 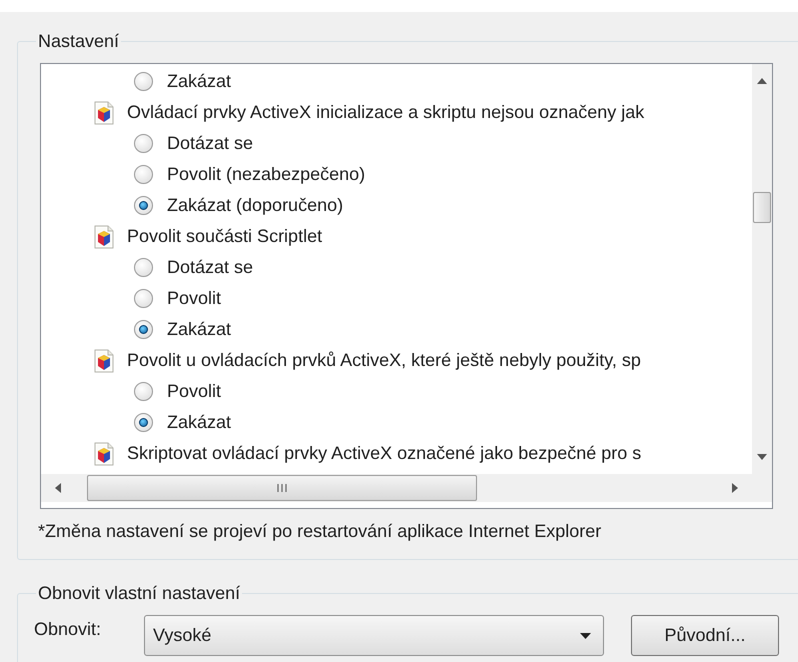 I want to click on setting-title: Povolit u ovládacích prvků ActiveX, které ještě nebyly použity, sp, so click(x=384, y=360).